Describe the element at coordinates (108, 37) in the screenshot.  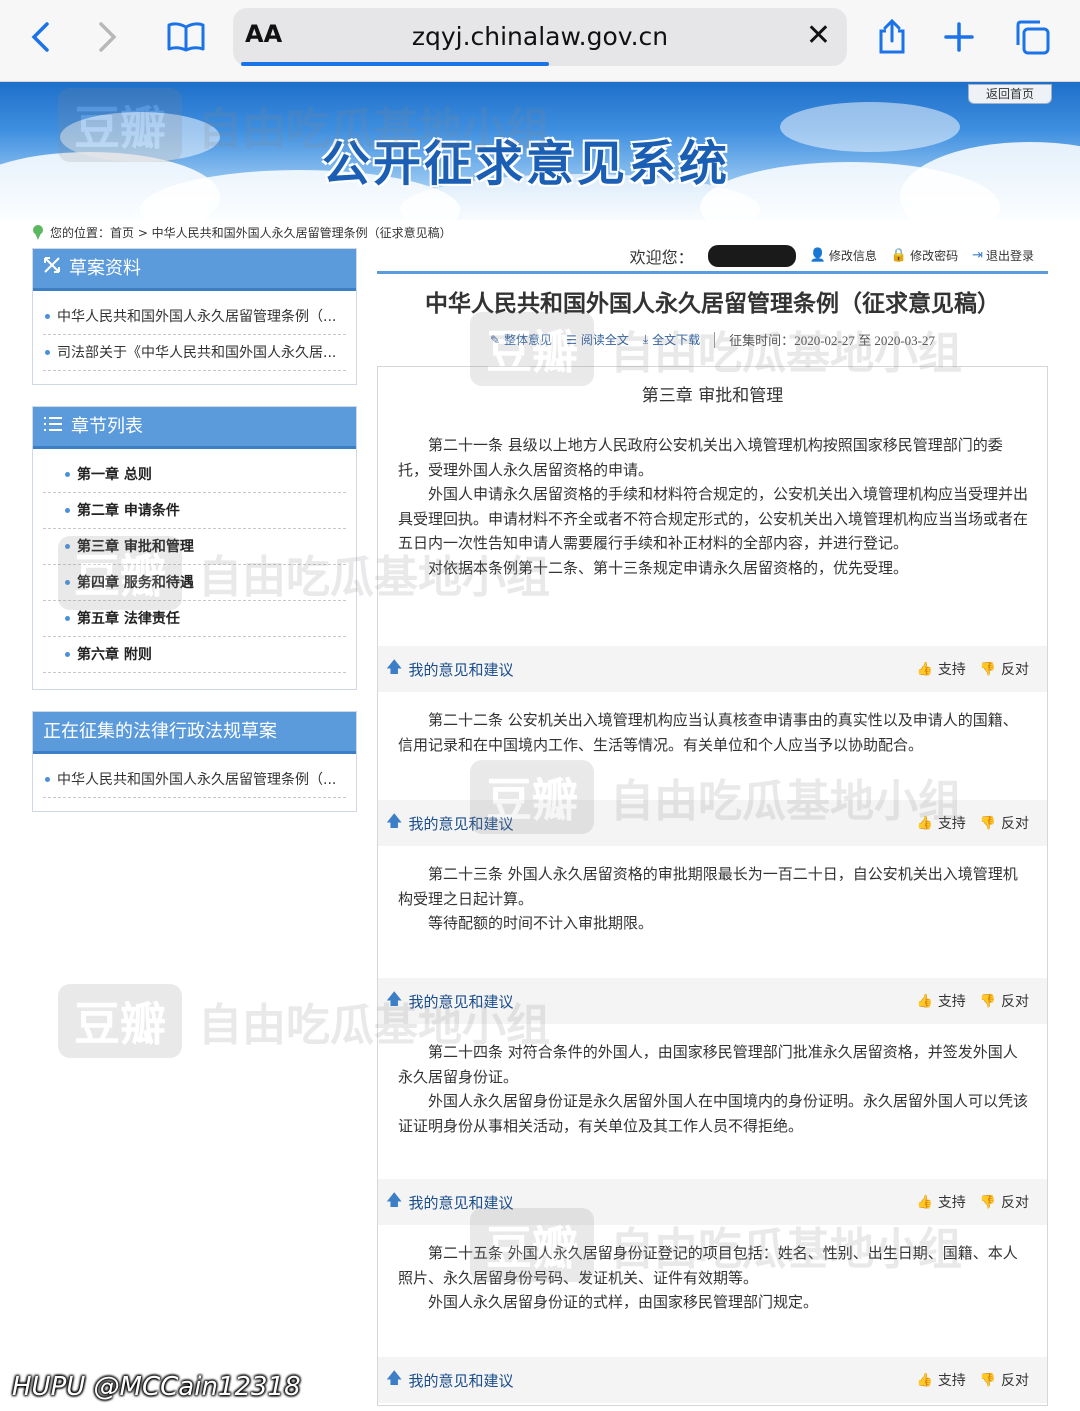
I see `forward-icon` at that location.